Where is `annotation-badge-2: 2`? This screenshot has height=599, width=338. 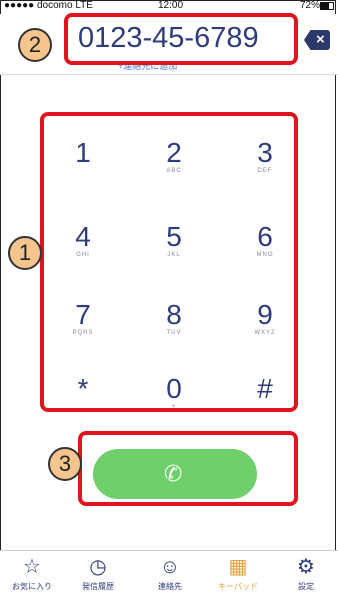 annotation-badge-2: 2 is located at coordinates (35, 45).